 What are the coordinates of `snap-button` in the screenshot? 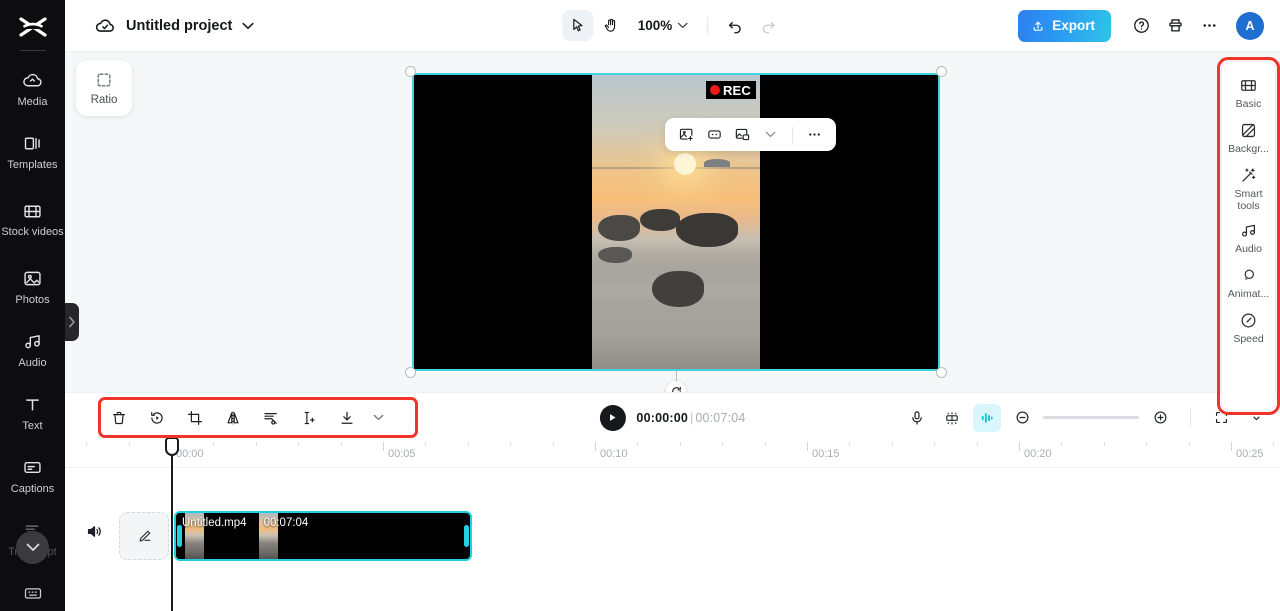 It's located at (952, 418).